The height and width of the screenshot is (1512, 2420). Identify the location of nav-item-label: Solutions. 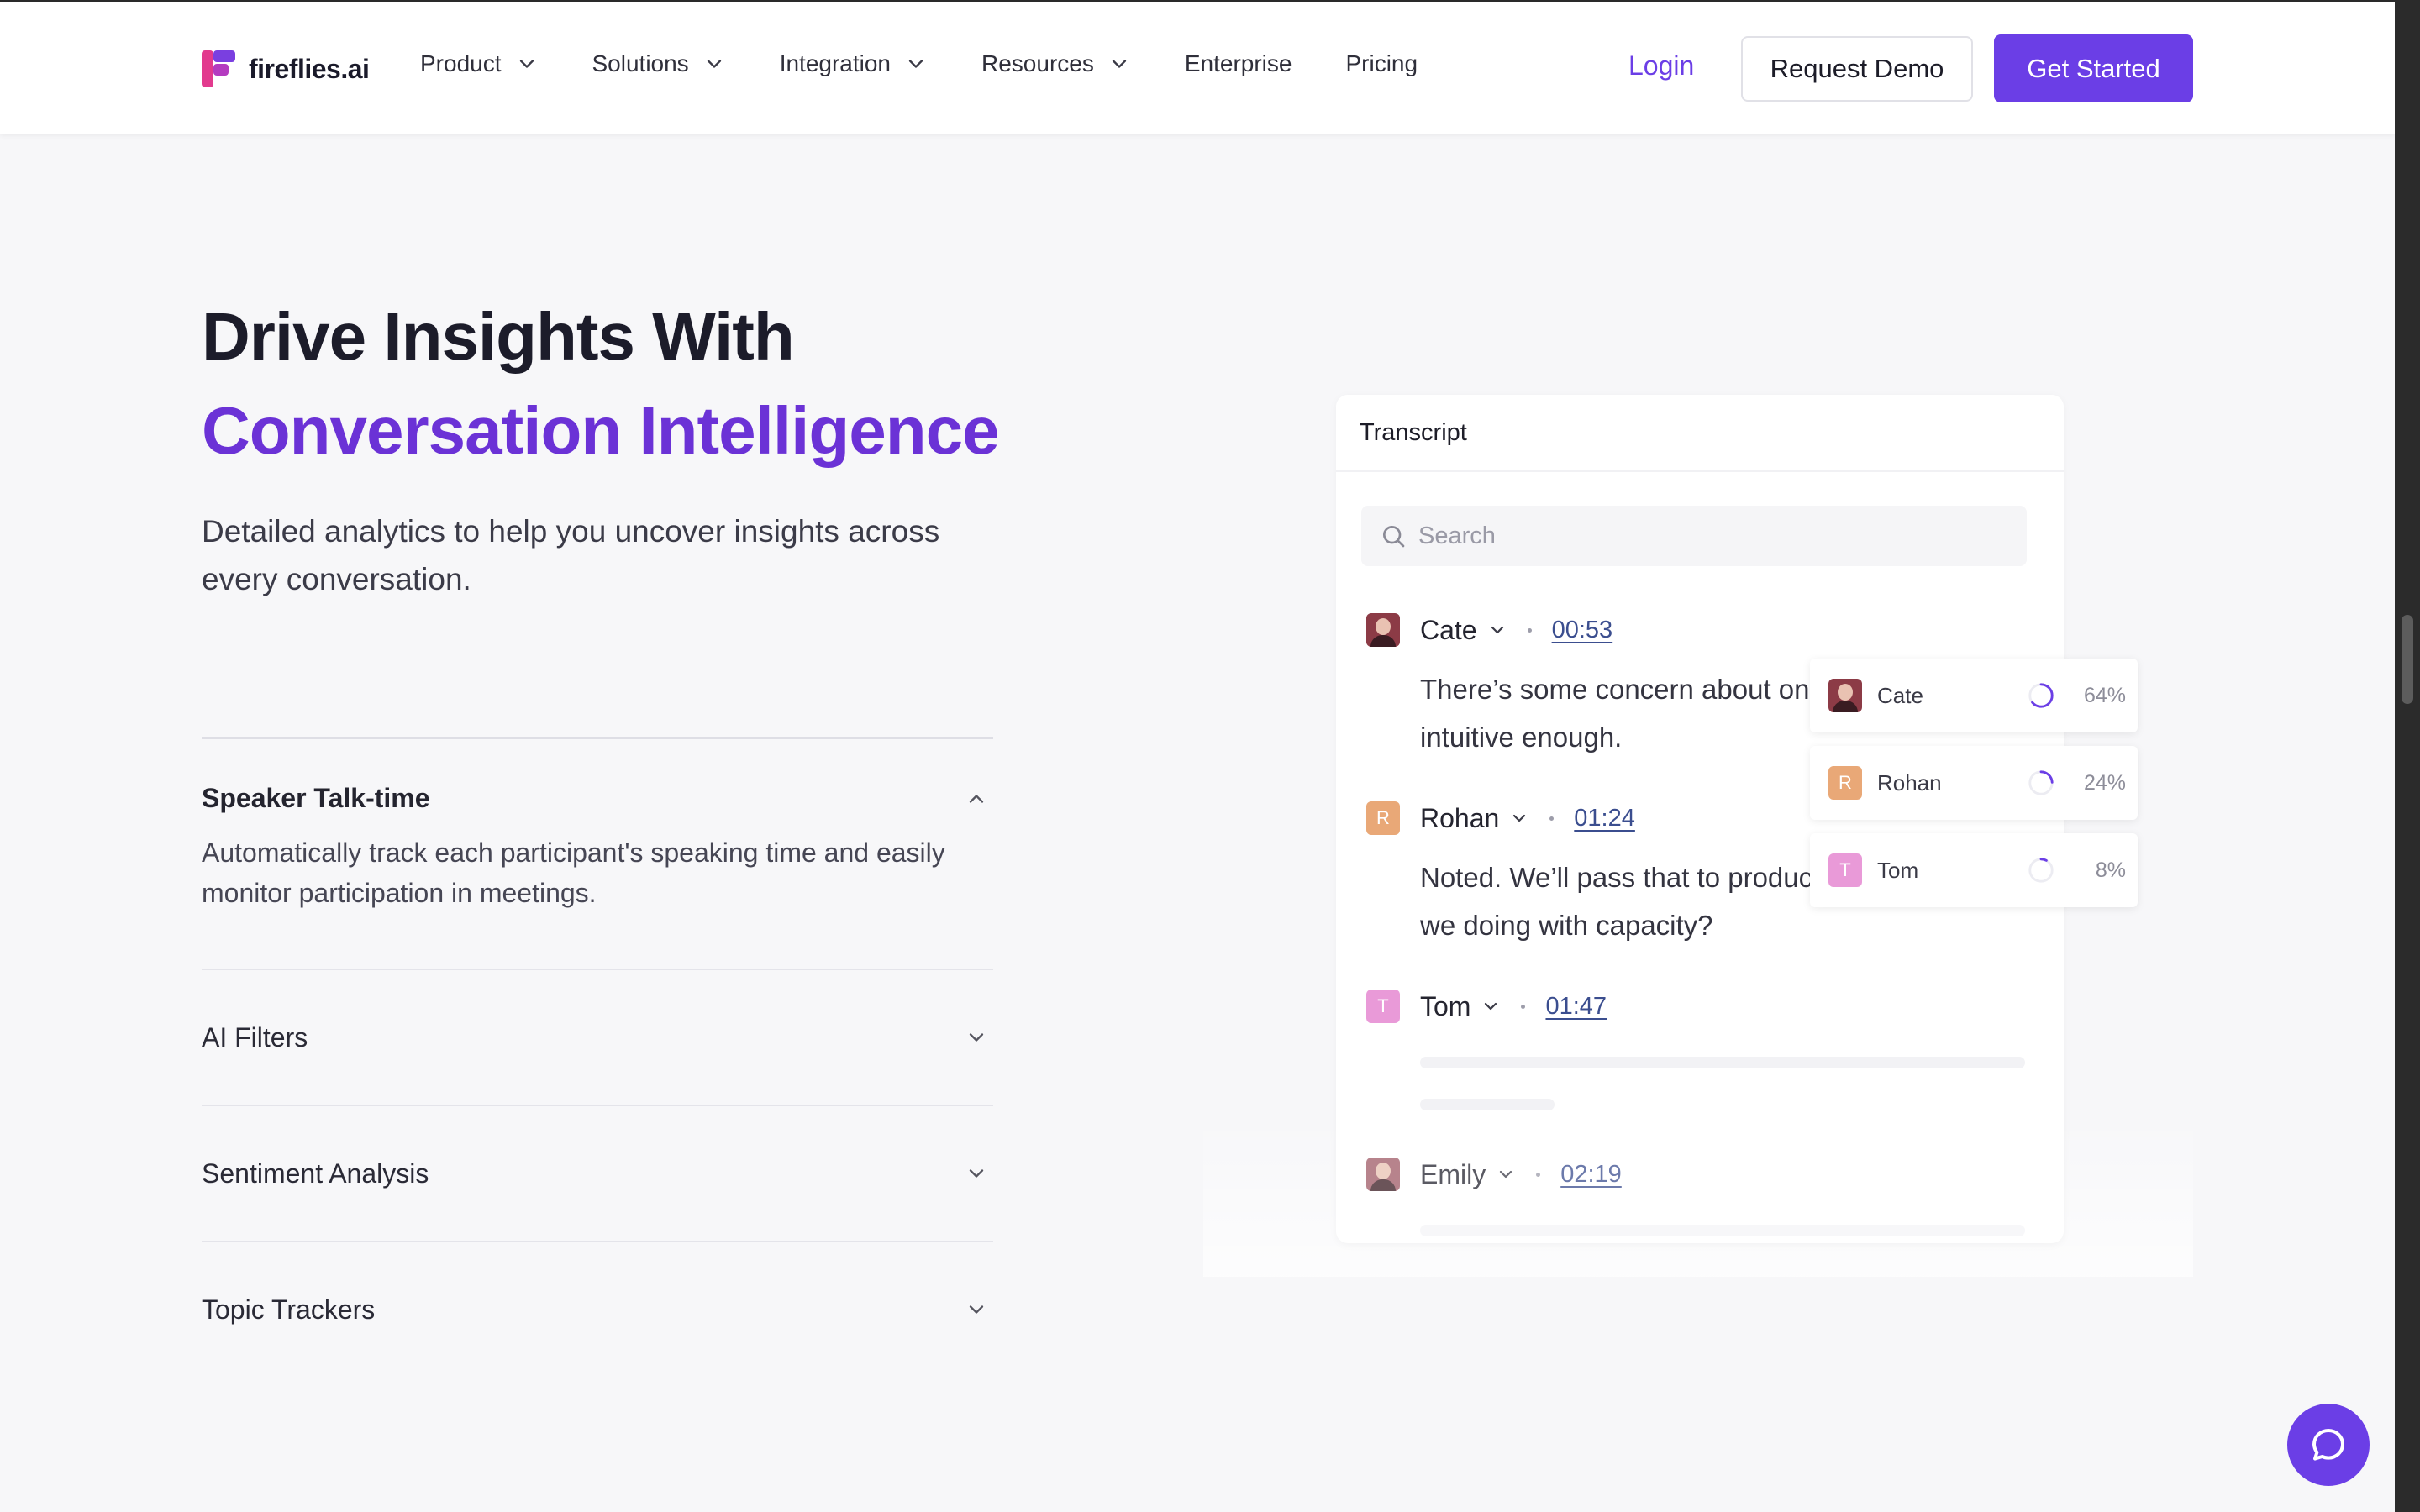
(641, 63).